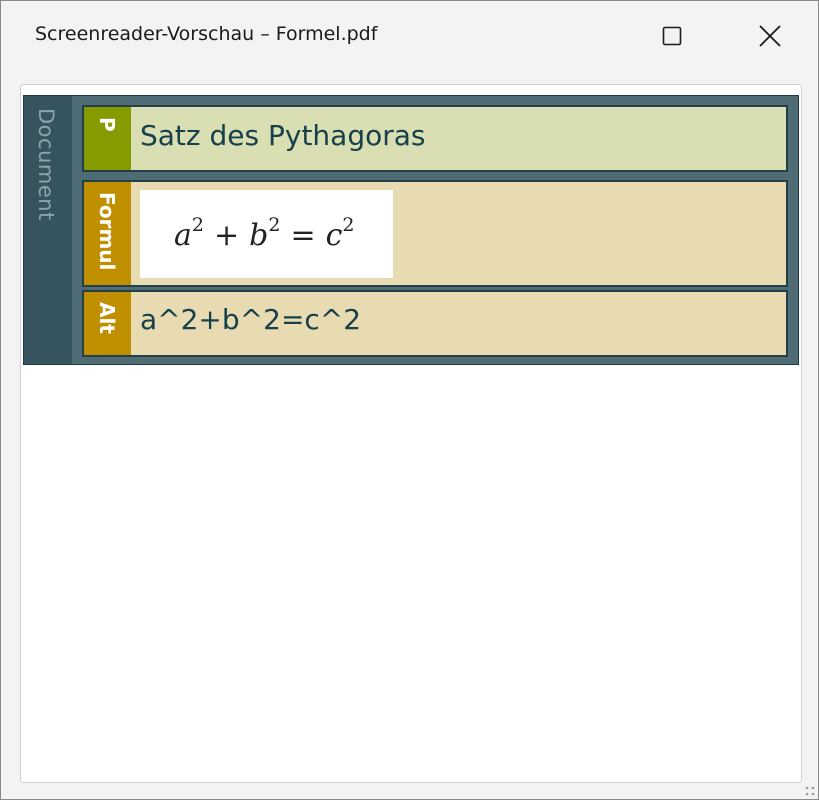  What do you see at coordinates (107, 318) in the screenshot?
I see `alt-tag-label: Alt` at bounding box center [107, 318].